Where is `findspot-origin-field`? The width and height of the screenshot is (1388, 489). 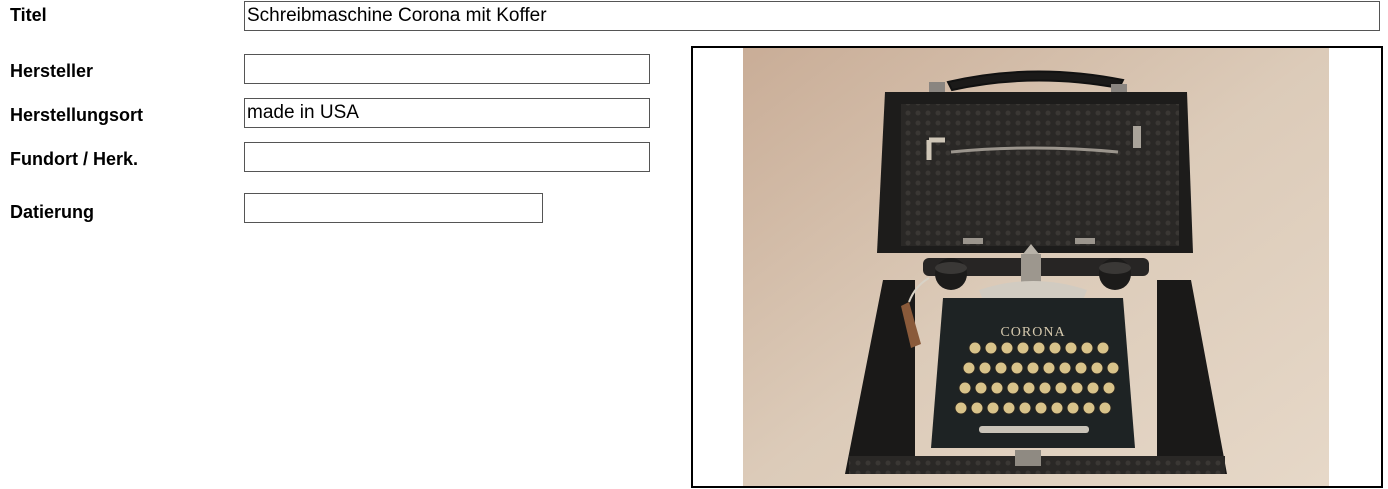
findspot-origin-field is located at coordinates (447, 157).